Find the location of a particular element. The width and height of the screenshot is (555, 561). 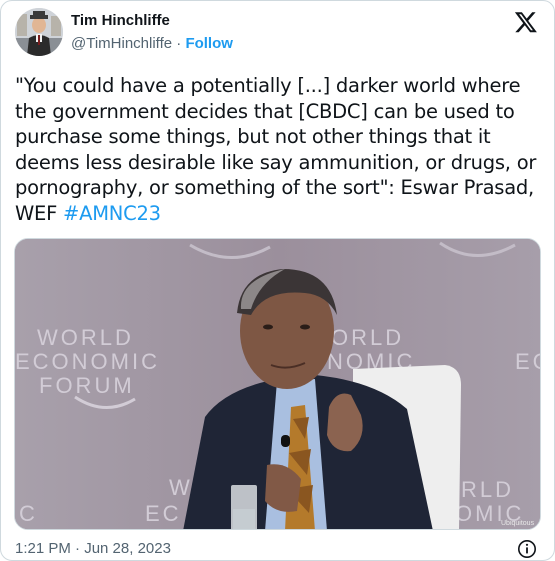

follow-button: Follow is located at coordinates (209, 43).